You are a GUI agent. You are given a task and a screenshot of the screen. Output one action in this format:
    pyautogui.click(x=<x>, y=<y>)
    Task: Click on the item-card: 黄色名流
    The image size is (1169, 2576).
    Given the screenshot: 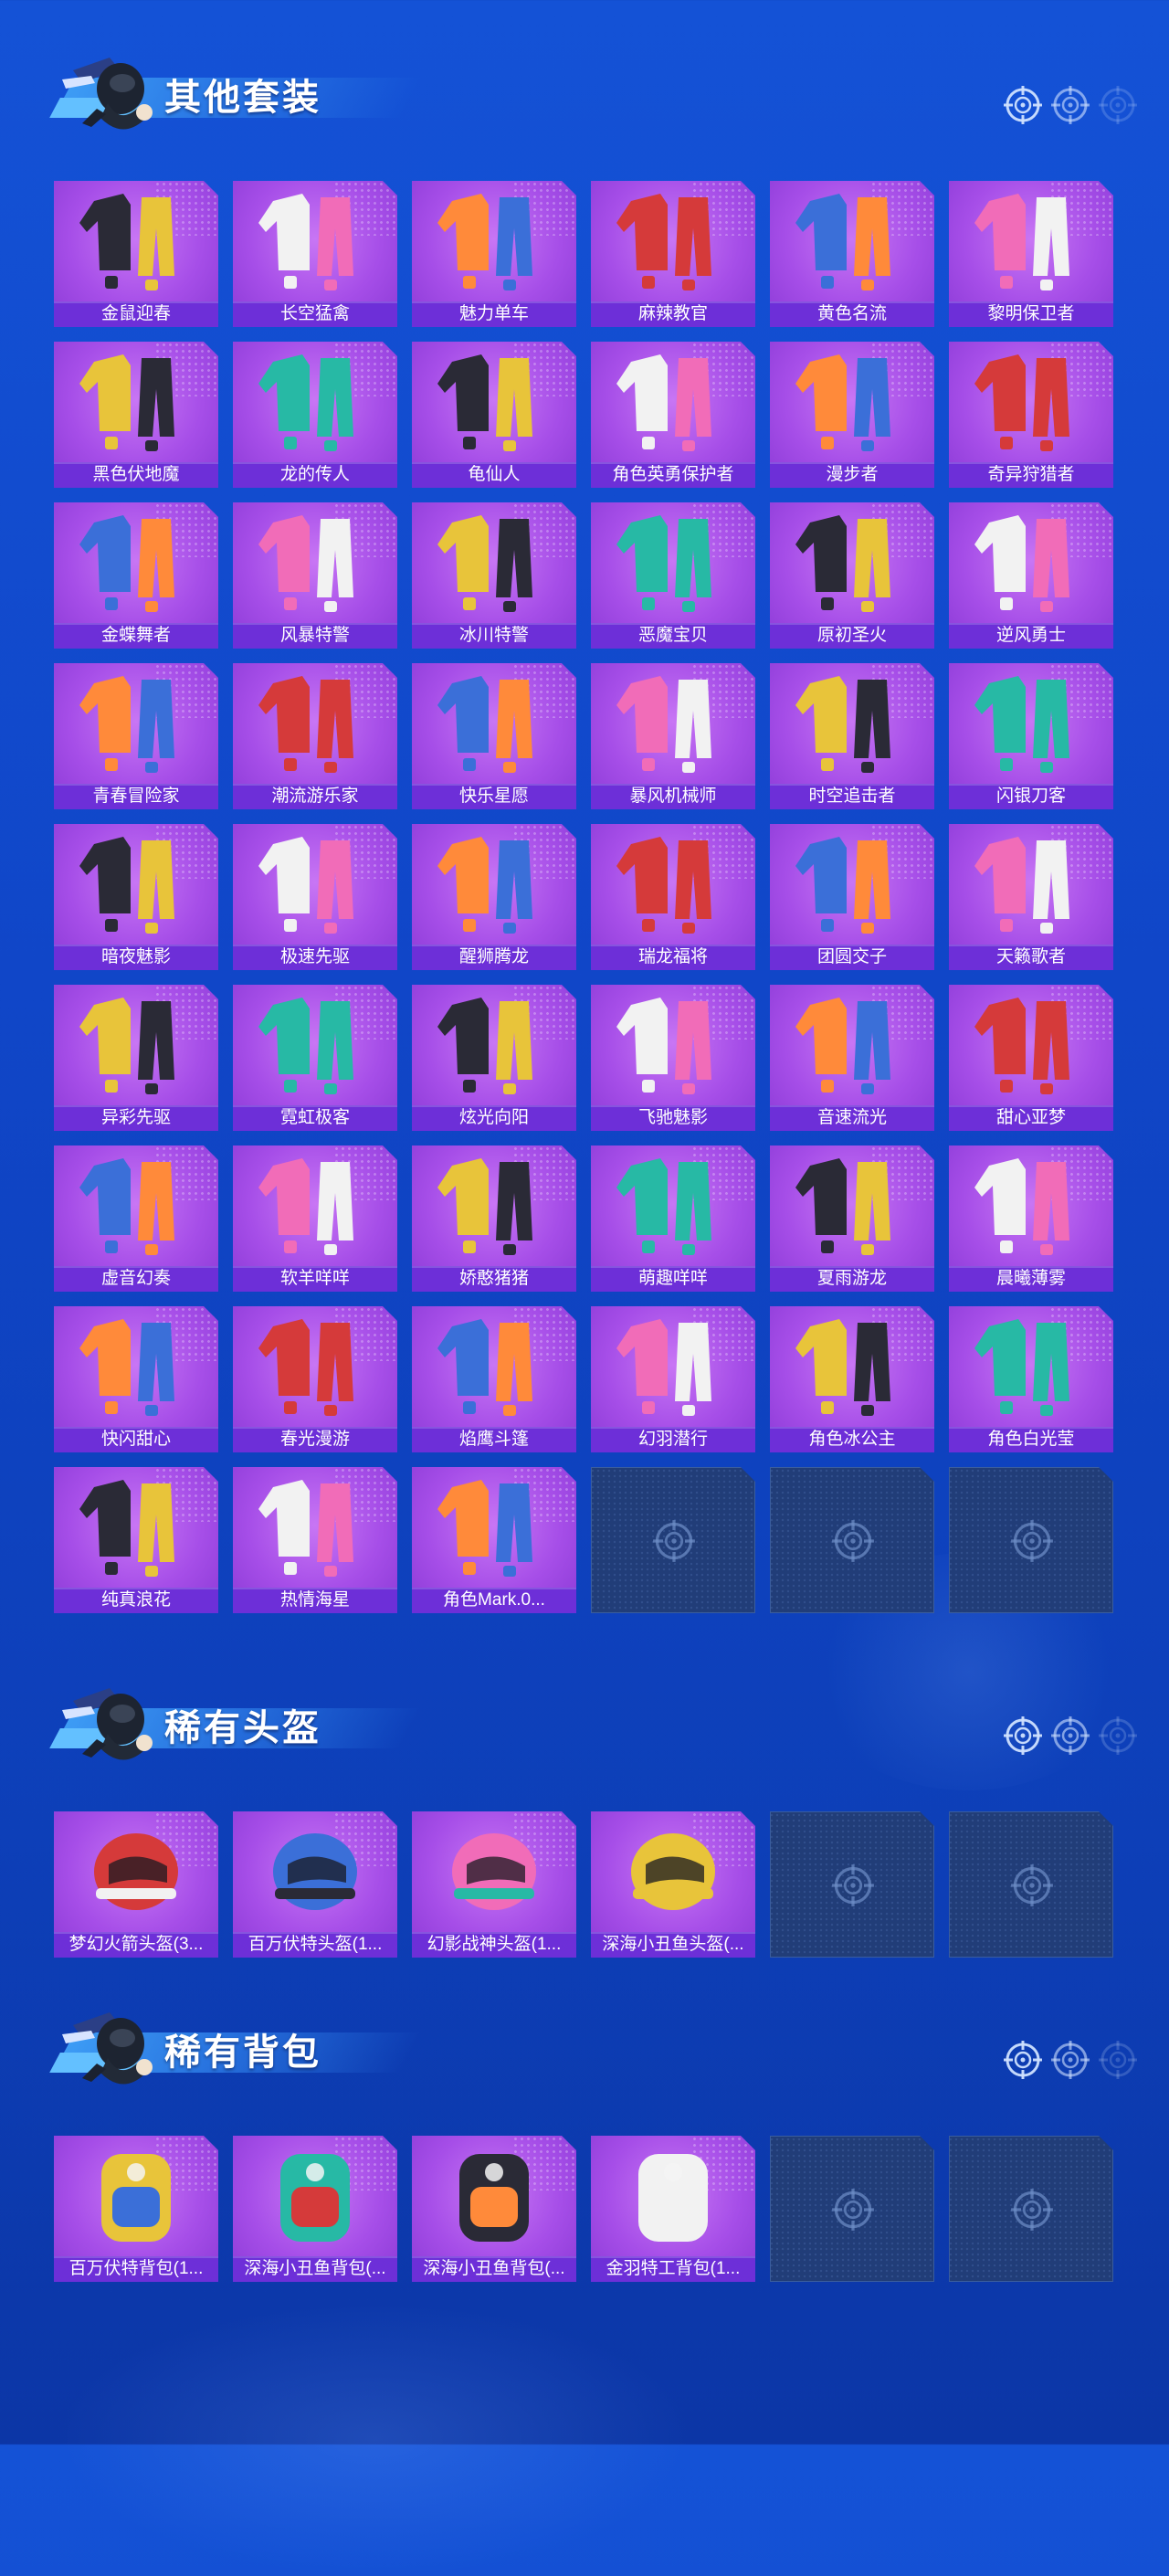 What is the action you would take?
    pyautogui.click(x=852, y=254)
    